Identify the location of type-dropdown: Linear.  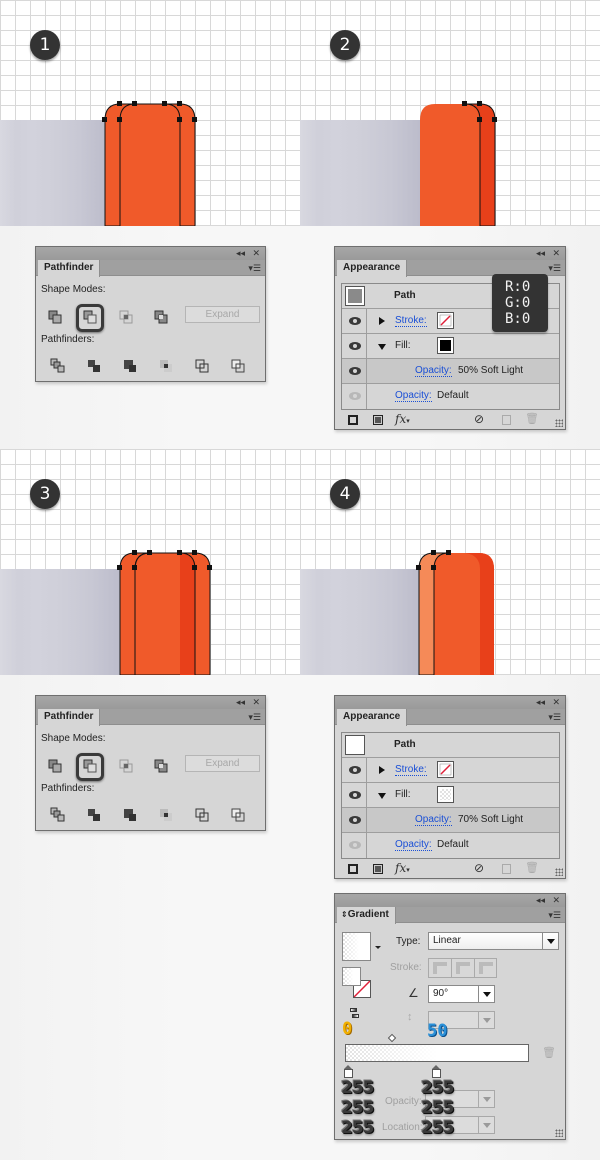
(493, 941).